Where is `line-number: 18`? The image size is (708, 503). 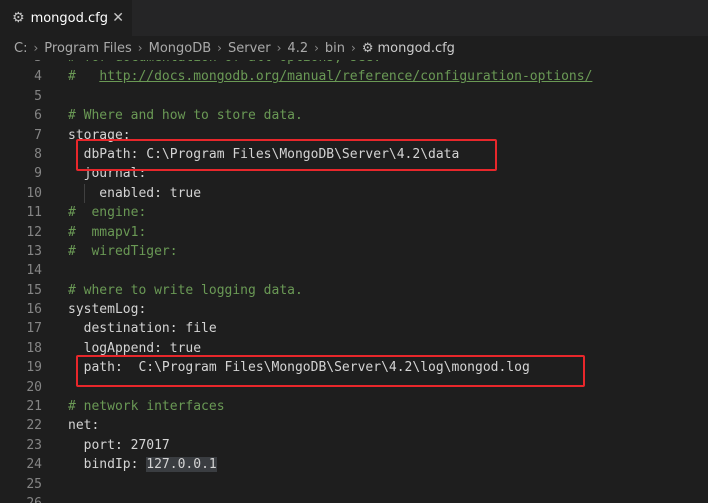
line-number: 18 is located at coordinates (34, 348).